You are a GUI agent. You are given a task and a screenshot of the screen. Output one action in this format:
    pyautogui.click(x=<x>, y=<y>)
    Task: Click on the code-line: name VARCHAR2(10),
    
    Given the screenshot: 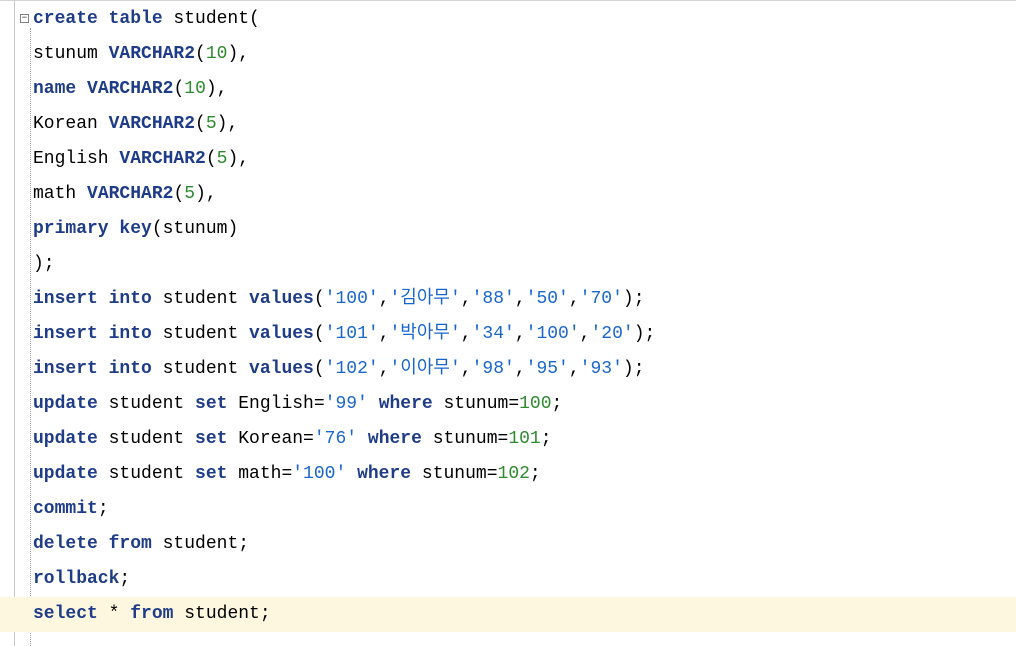 What is the action you would take?
    pyautogui.click(x=508, y=89)
    